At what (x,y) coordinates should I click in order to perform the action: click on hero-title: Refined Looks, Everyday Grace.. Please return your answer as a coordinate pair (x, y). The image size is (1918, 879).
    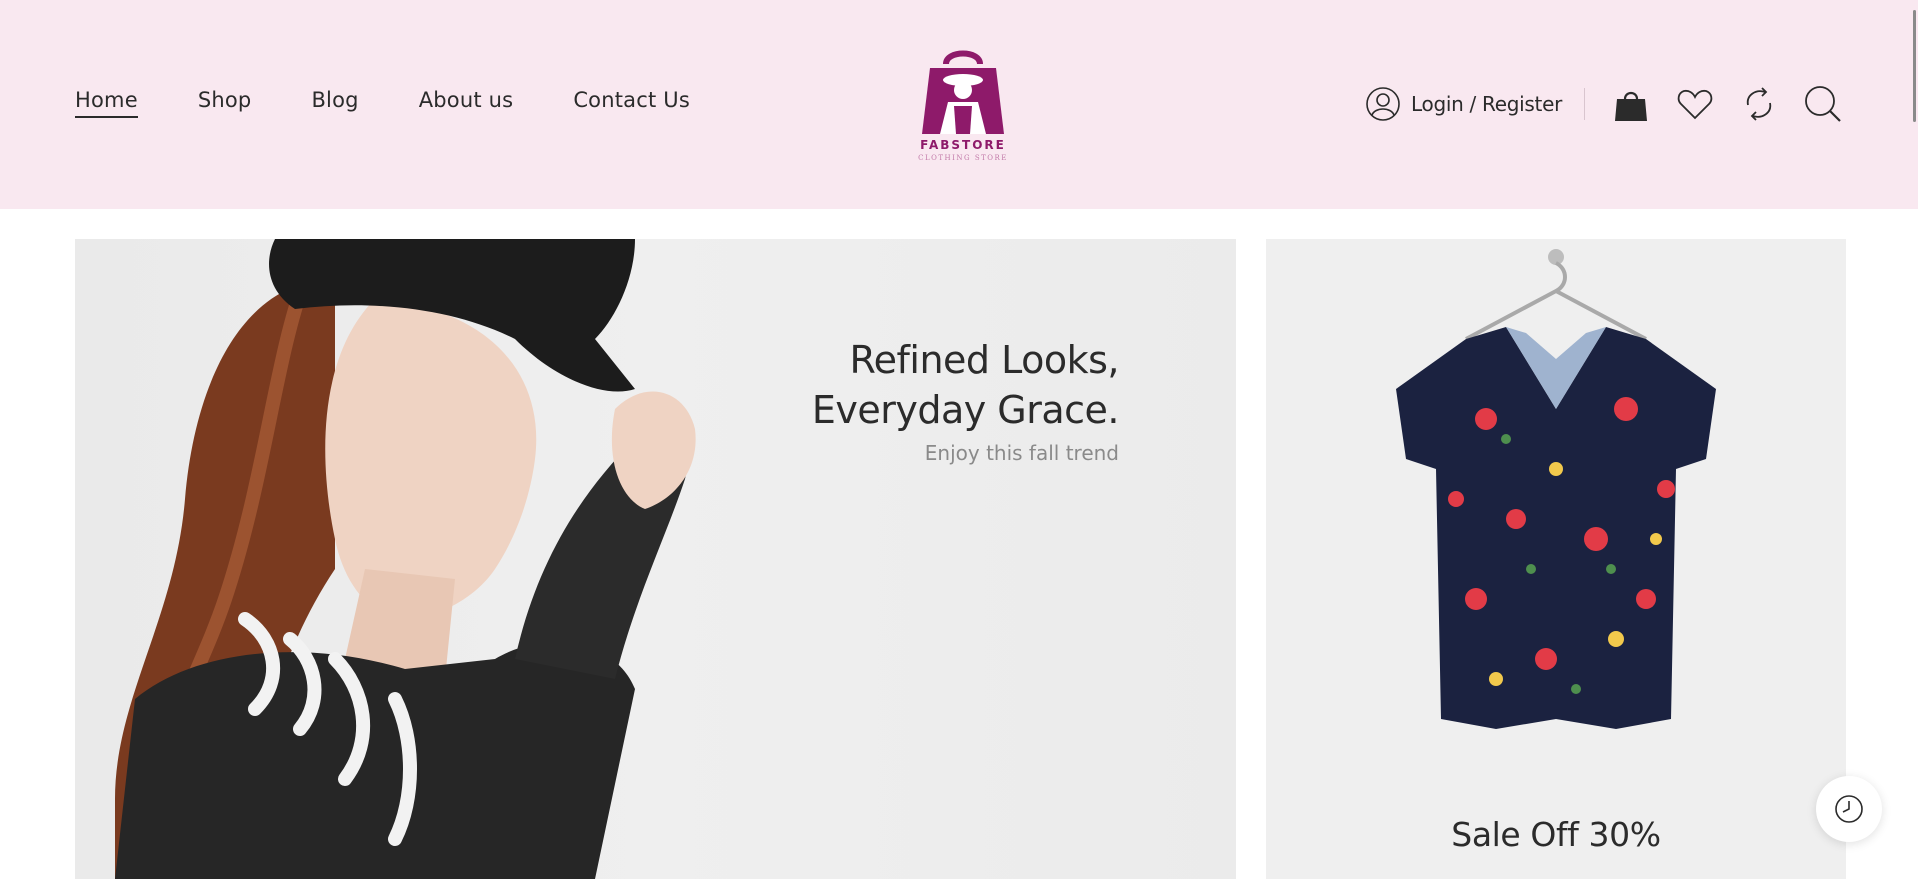
    Looking at the image, I should click on (965, 385).